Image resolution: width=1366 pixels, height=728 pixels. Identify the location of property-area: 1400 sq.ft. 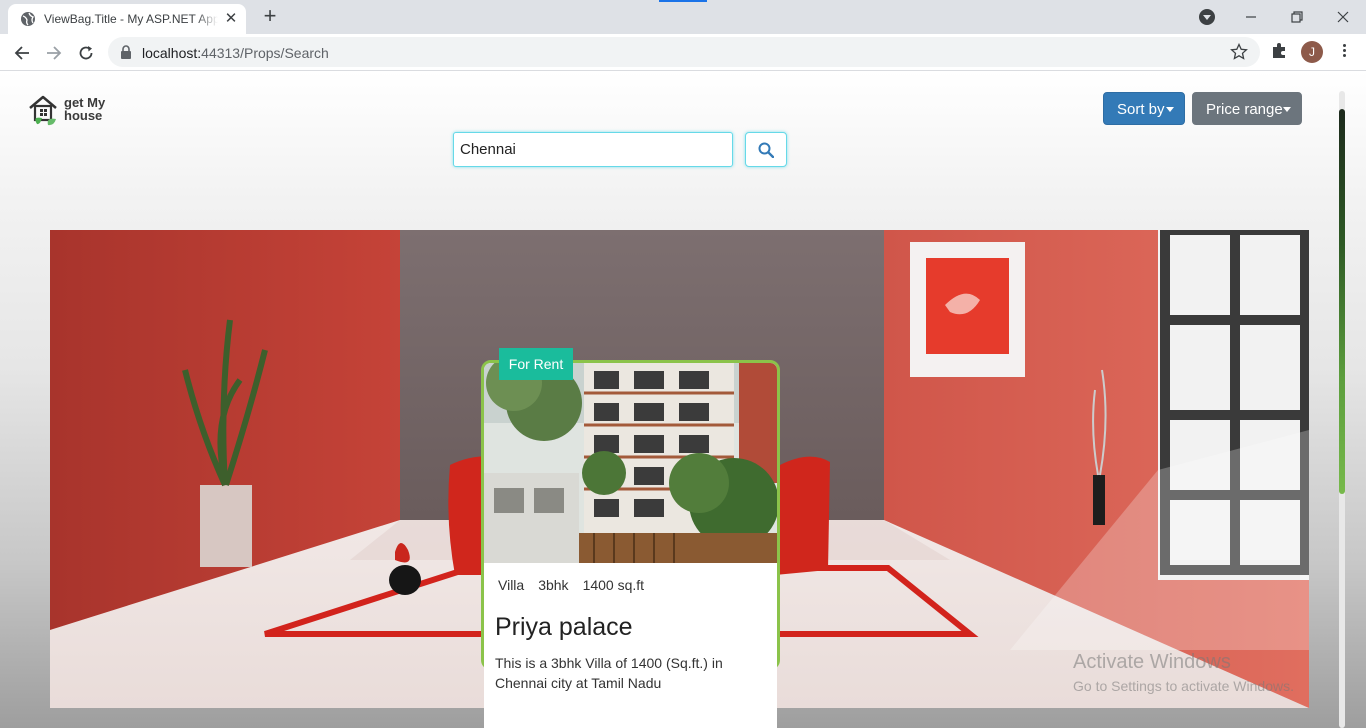
(613, 585).